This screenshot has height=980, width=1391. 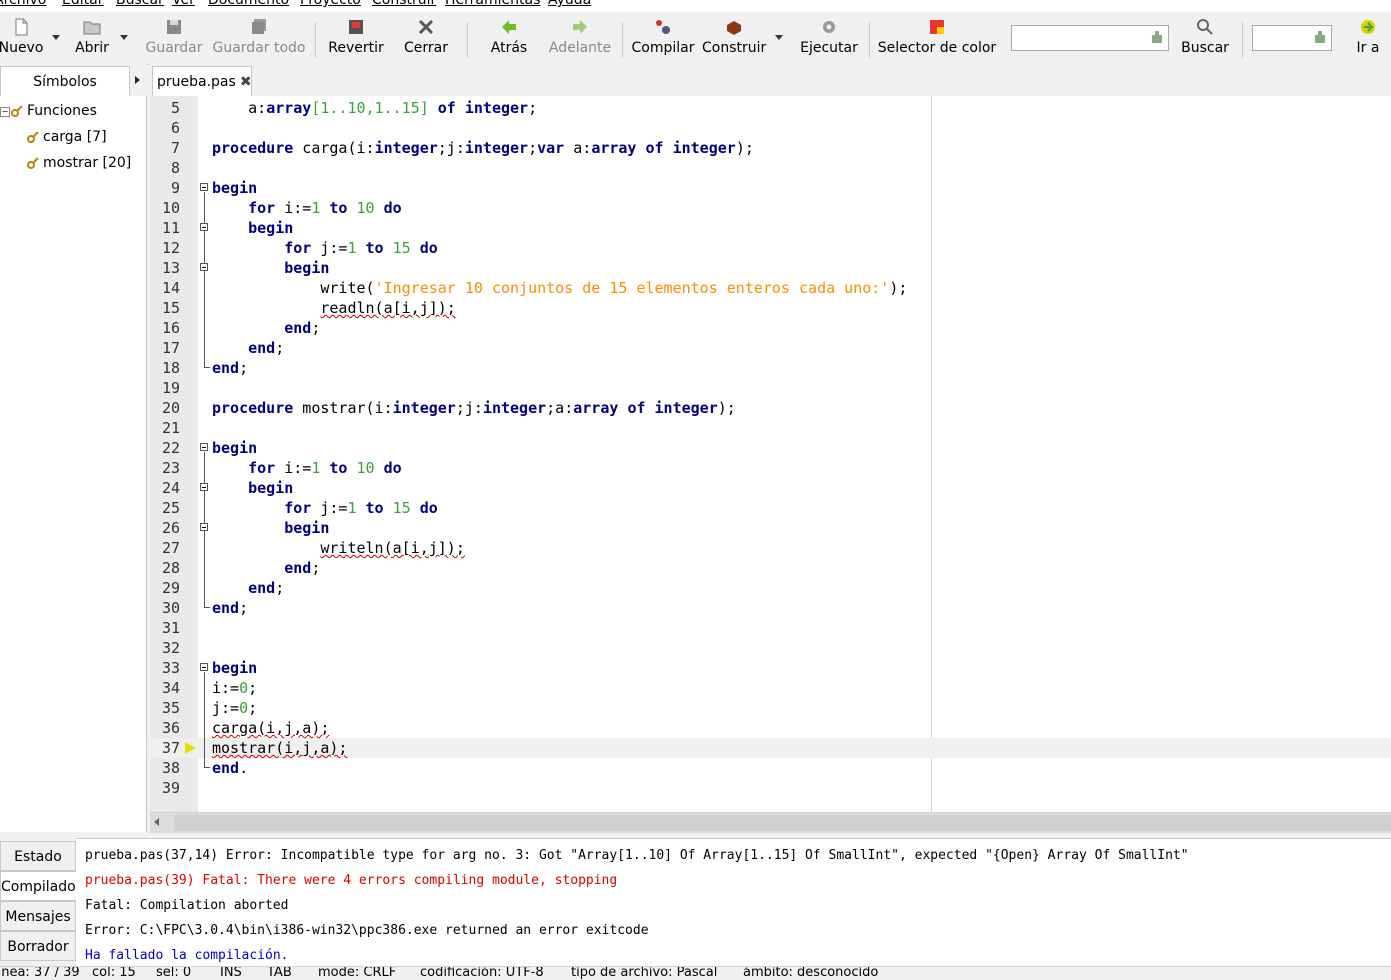 I want to click on code-line: 35 j:=0;, so click(x=770, y=708).